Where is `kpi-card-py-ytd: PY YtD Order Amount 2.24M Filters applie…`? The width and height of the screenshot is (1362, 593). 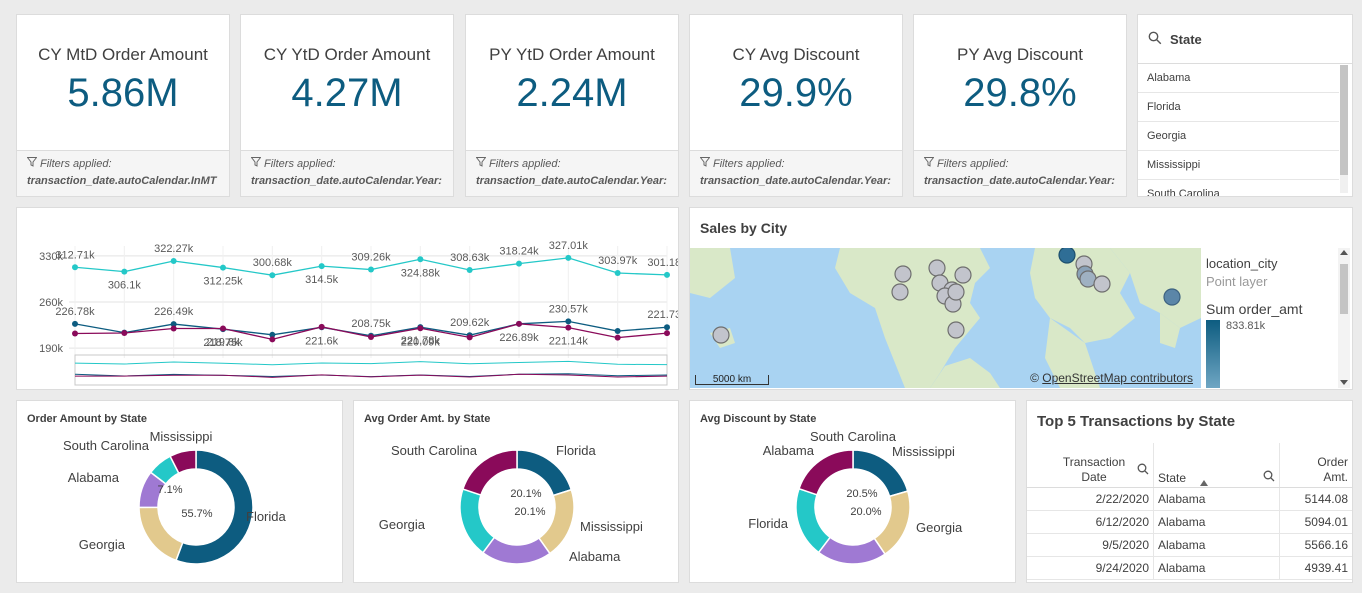 kpi-card-py-ytd: PY YtD Order Amount 2.24M Filters applie… is located at coordinates (572, 105).